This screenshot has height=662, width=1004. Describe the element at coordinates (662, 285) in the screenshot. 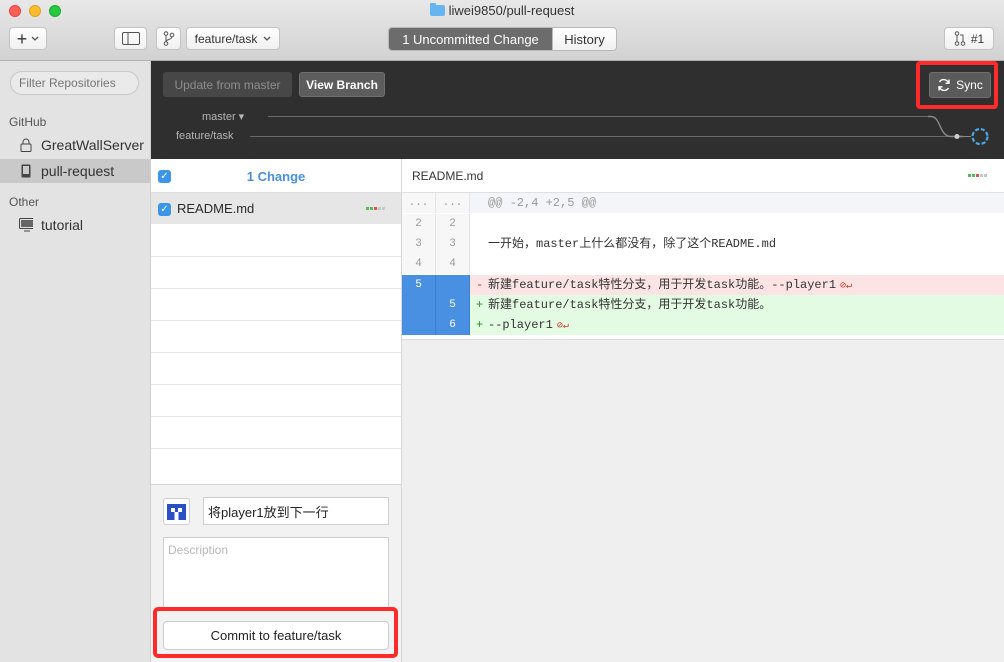

I see `diff-line-content: 新建feature/task特性分支，用于开发task功能。--player1` at that location.